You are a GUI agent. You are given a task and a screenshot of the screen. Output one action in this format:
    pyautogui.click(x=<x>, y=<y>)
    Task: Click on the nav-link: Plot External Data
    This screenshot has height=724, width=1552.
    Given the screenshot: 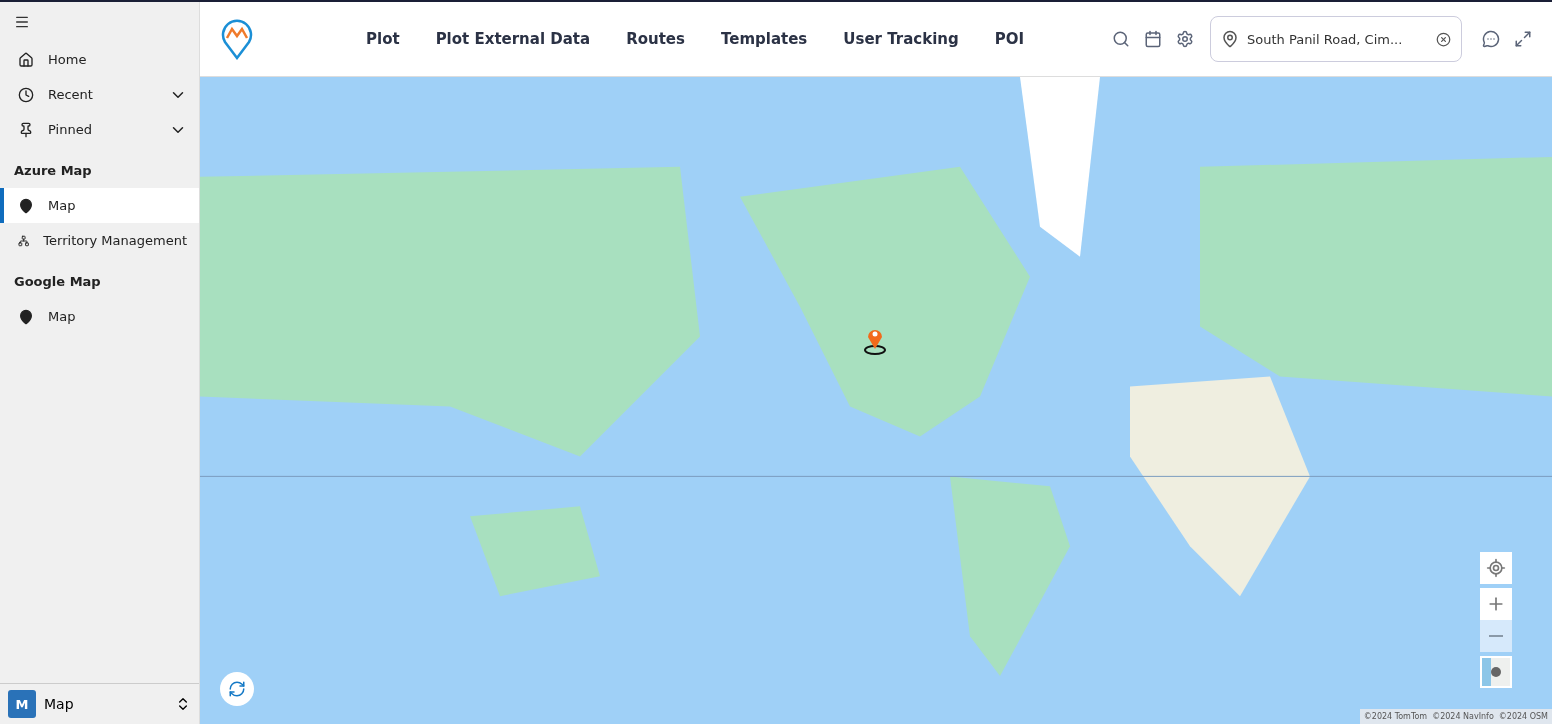 What is the action you would take?
    pyautogui.click(x=513, y=39)
    